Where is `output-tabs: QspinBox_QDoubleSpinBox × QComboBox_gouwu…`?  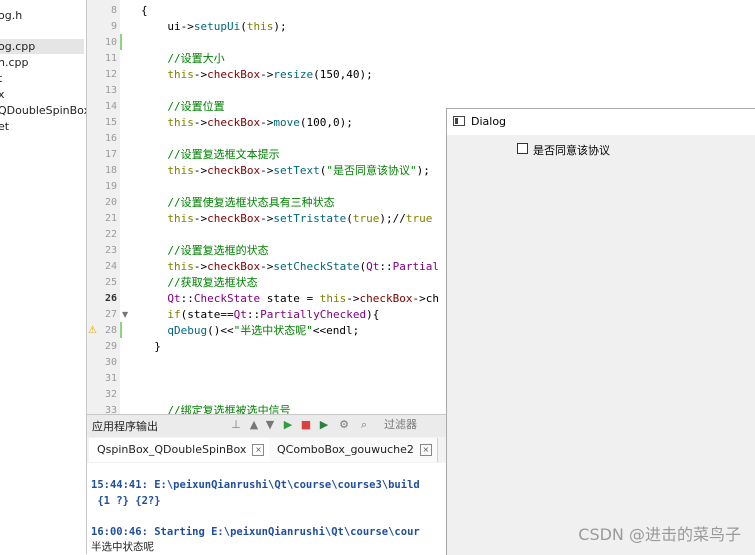 output-tabs: QspinBox_QDoubleSpinBox × QComboBox_gouwu… is located at coordinates (267, 450).